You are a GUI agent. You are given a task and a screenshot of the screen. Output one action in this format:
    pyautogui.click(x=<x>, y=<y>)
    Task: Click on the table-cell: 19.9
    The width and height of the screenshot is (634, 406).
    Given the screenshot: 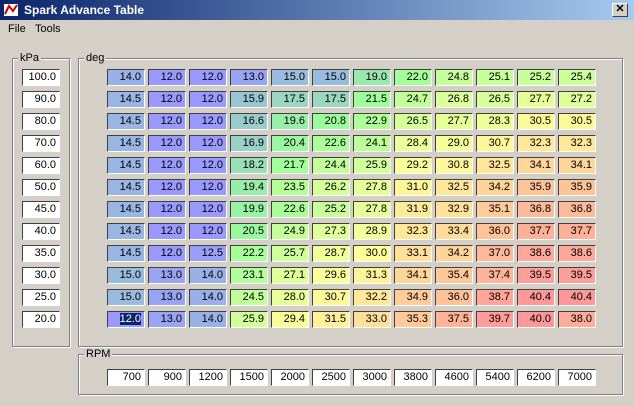 What is the action you would take?
    pyautogui.click(x=249, y=209)
    